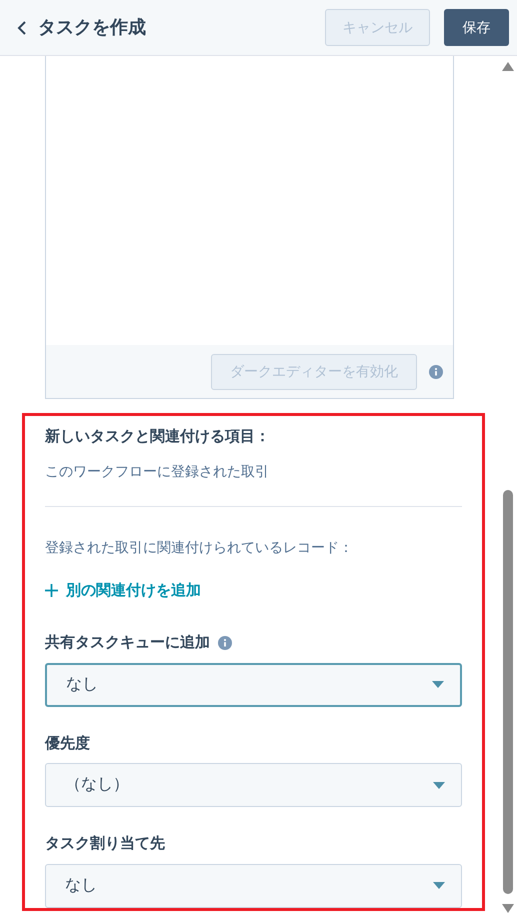 This screenshot has width=517, height=916. I want to click on plus-icon, so click(51, 591).